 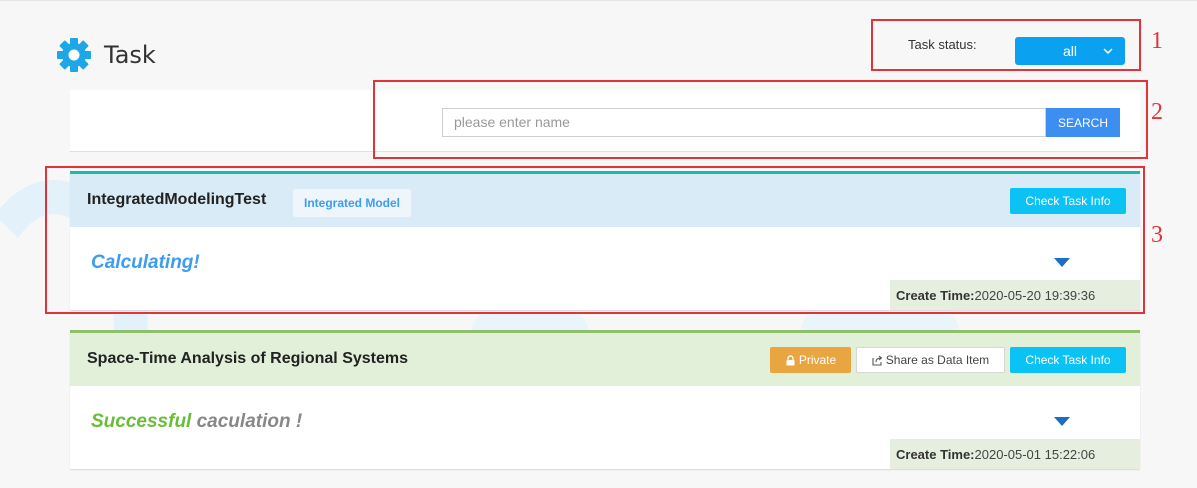 I want to click on annotation-number: 1, so click(x=1157, y=41).